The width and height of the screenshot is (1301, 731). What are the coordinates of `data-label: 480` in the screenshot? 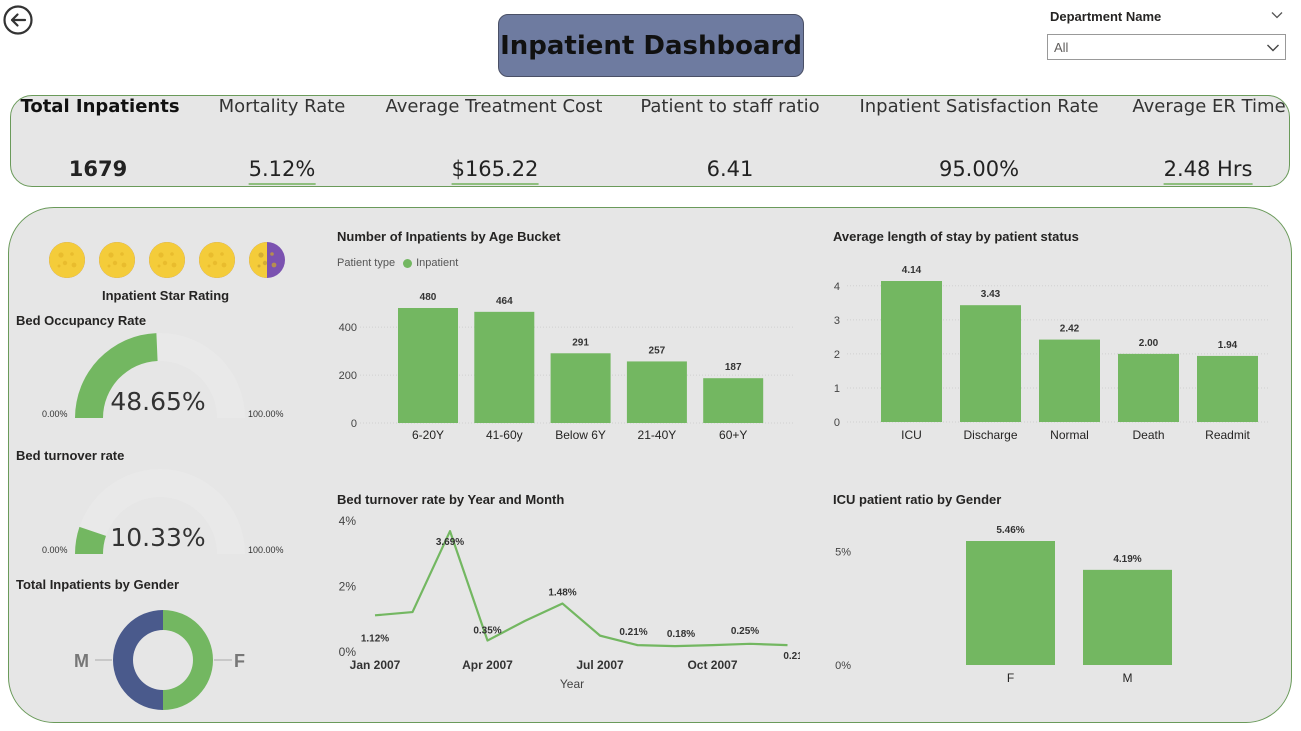 It's located at (428, 297).